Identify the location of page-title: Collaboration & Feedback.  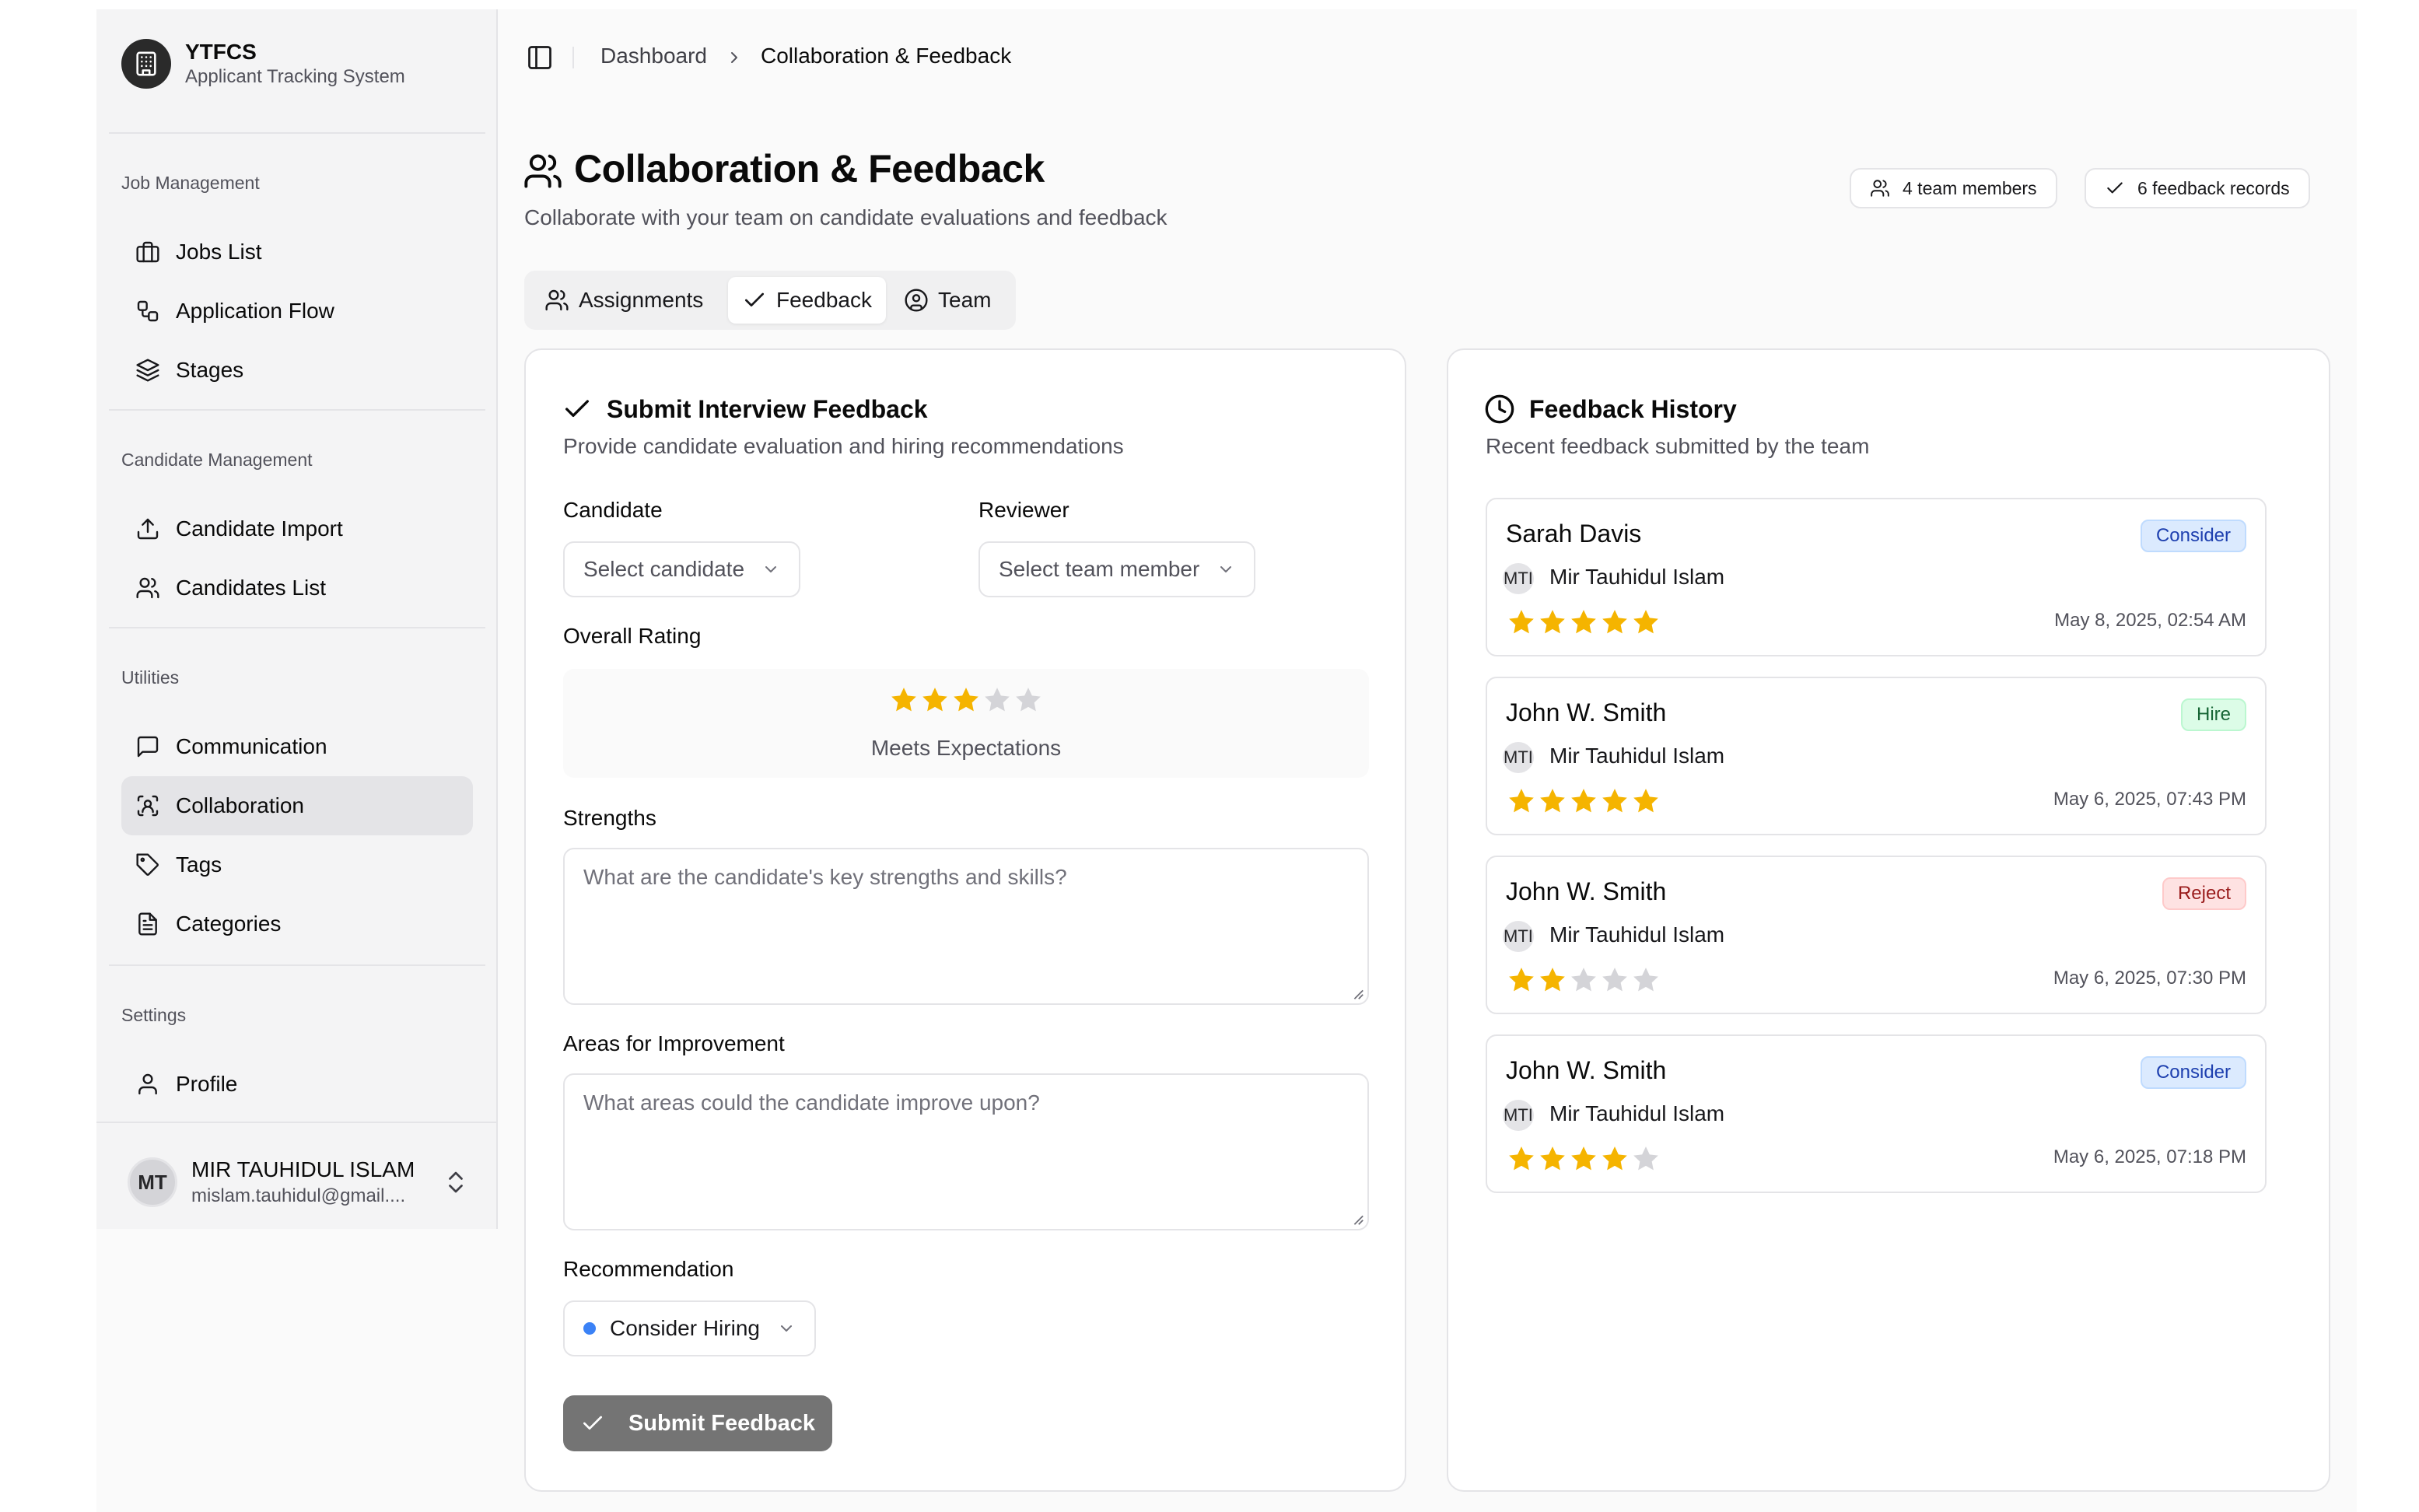
(810, 169).